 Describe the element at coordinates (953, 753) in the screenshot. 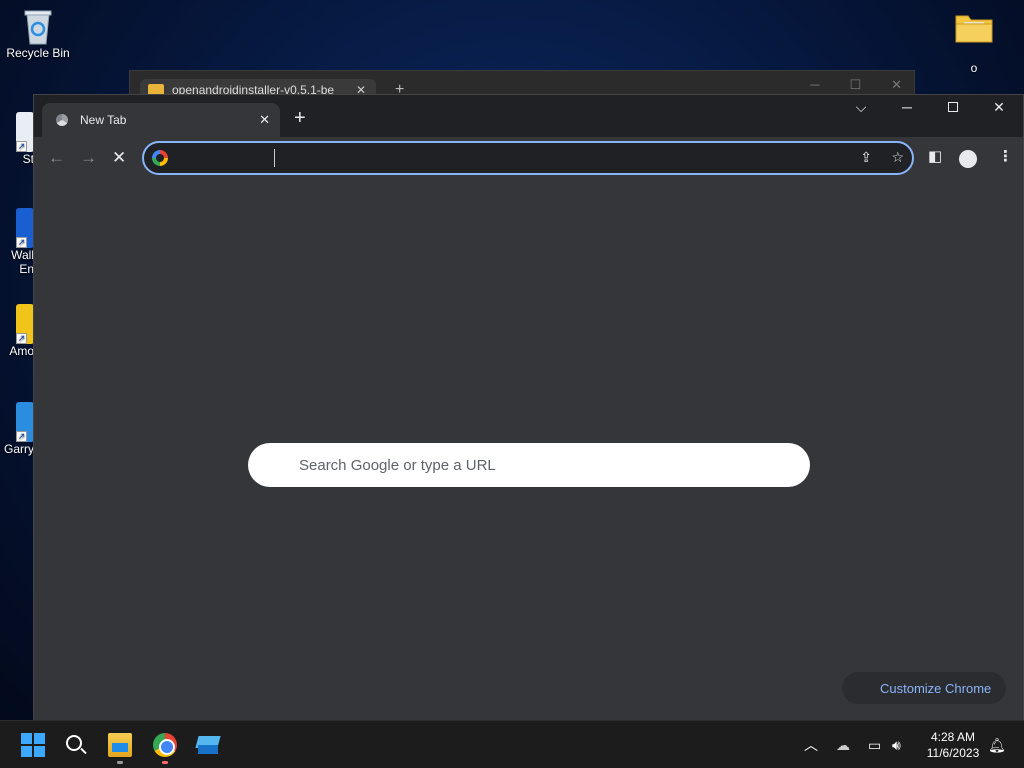

I see `clock-date: 11/6/2023` at that location.